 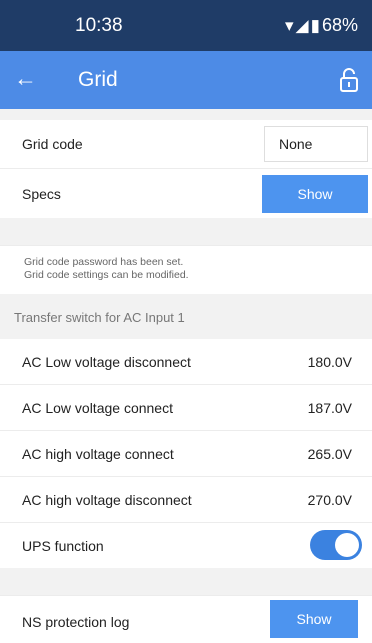 I want to click on back-arrow-icon: ←, so click(x=25, y=78).